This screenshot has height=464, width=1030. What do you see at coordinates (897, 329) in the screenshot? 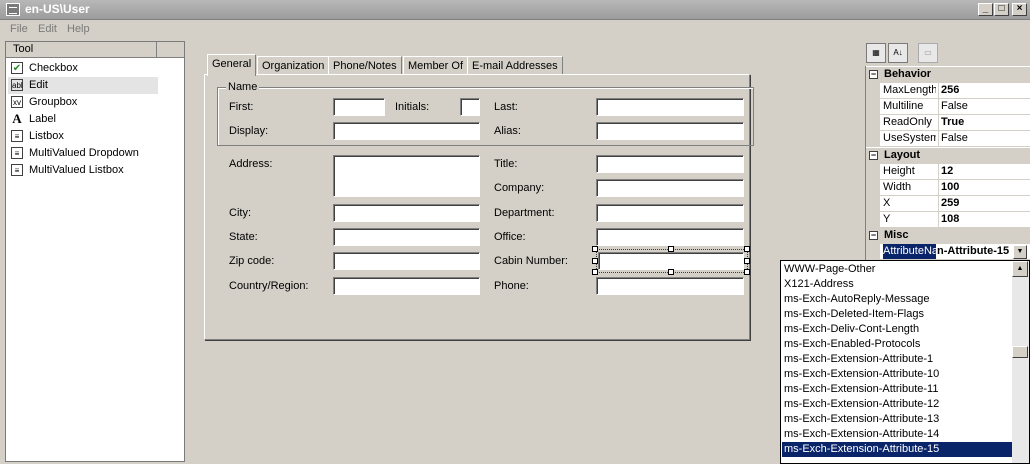
I see `dropdown-option: ms-Exch-Deliv-Cont-Length` at bounding box center [897, 329].